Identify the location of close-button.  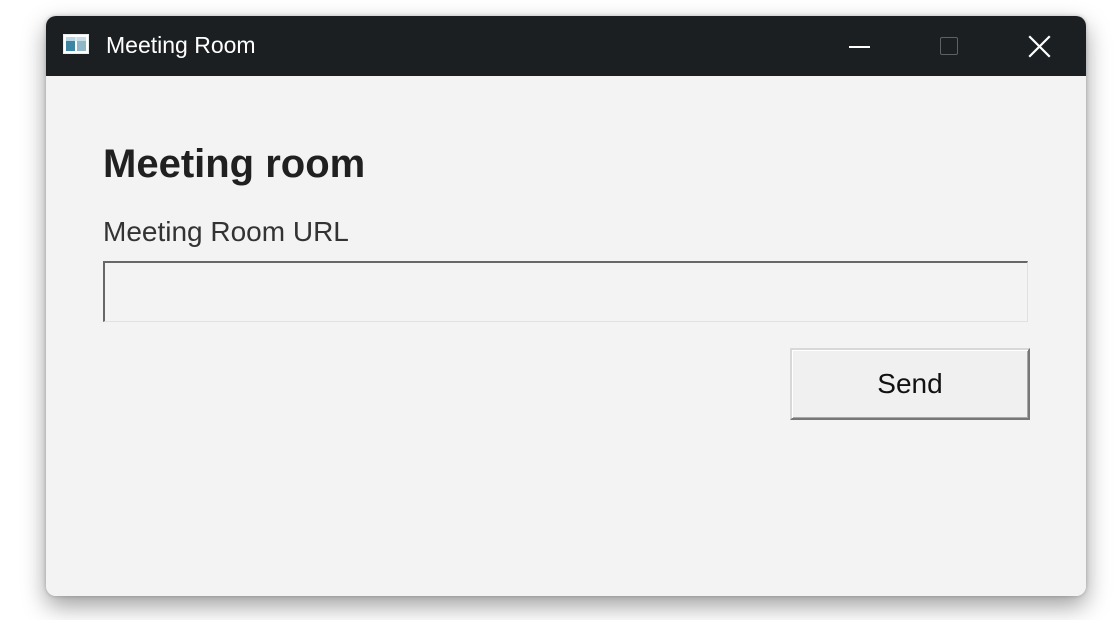
(1039, 46).